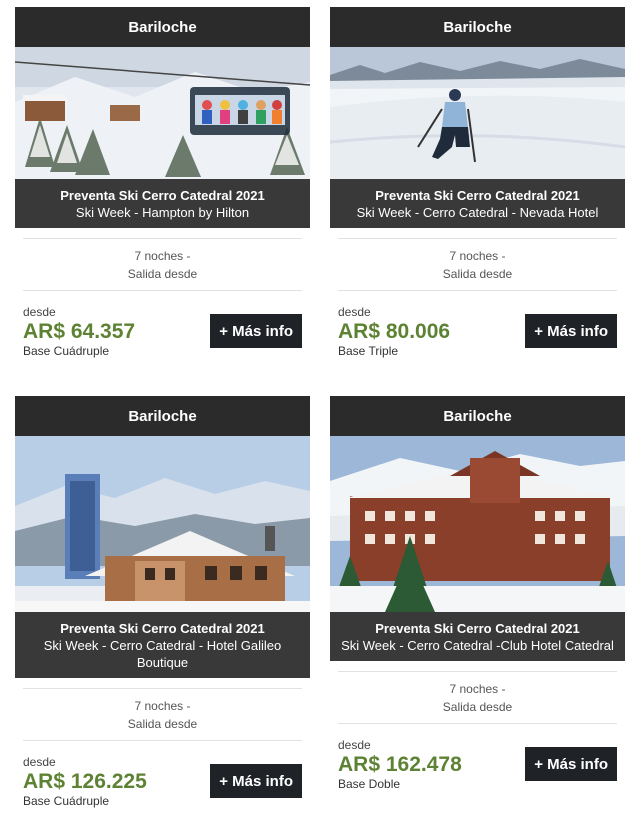  Describe the element at coordinates (477, 212) in the screenshot. I see `card-subtitle: Ski Week - Cerro Catedral - Nevada Hotel` at that location.